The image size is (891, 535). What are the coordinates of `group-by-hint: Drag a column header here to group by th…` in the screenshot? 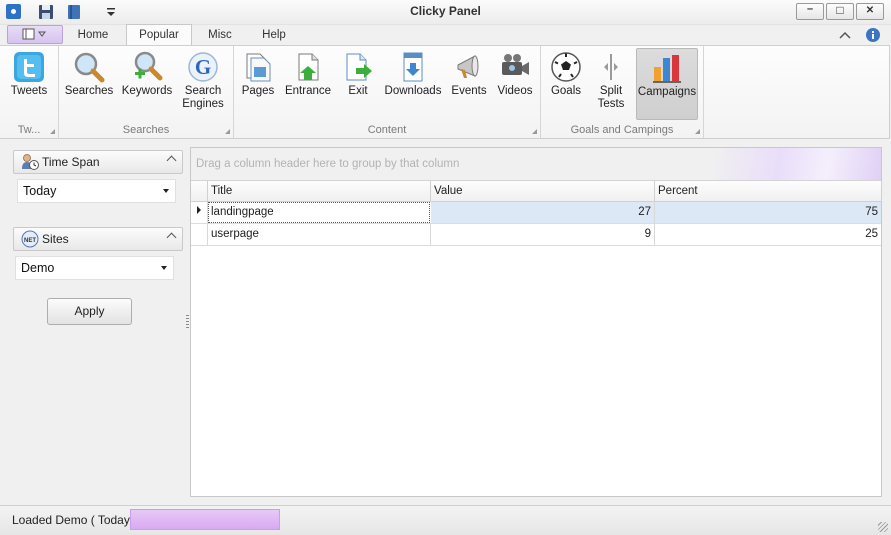 It's located at (328, 164).